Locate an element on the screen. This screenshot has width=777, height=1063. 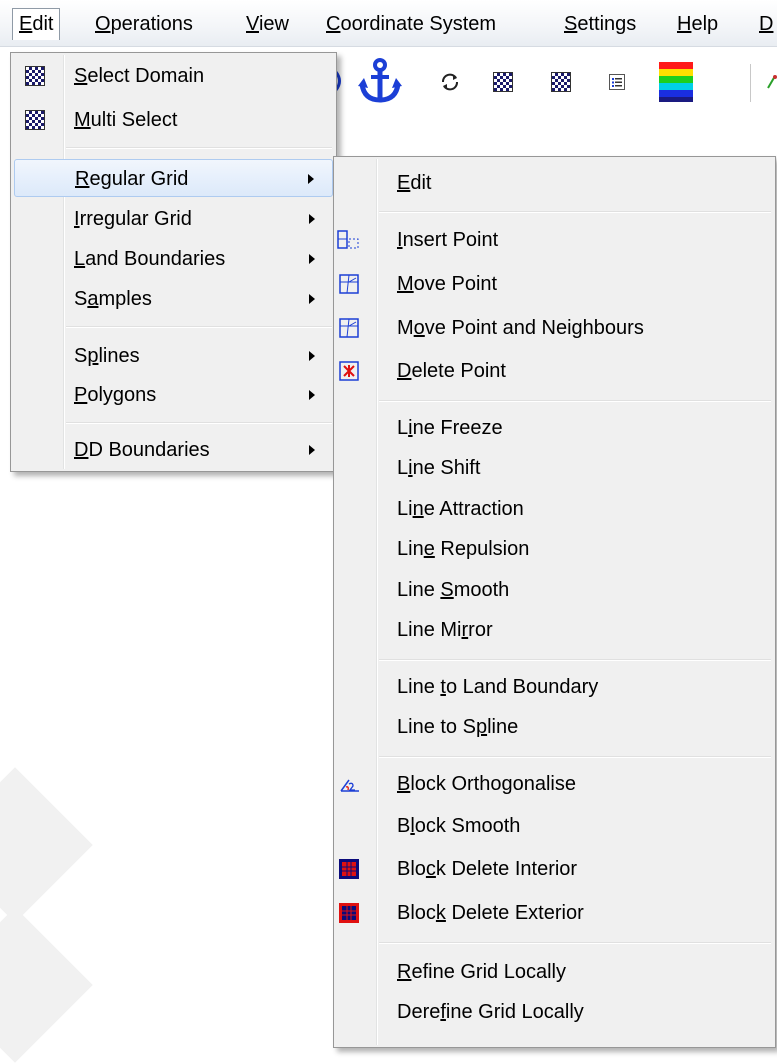
menu-settings-mnemonic: S is located at coordinates (571, 24).